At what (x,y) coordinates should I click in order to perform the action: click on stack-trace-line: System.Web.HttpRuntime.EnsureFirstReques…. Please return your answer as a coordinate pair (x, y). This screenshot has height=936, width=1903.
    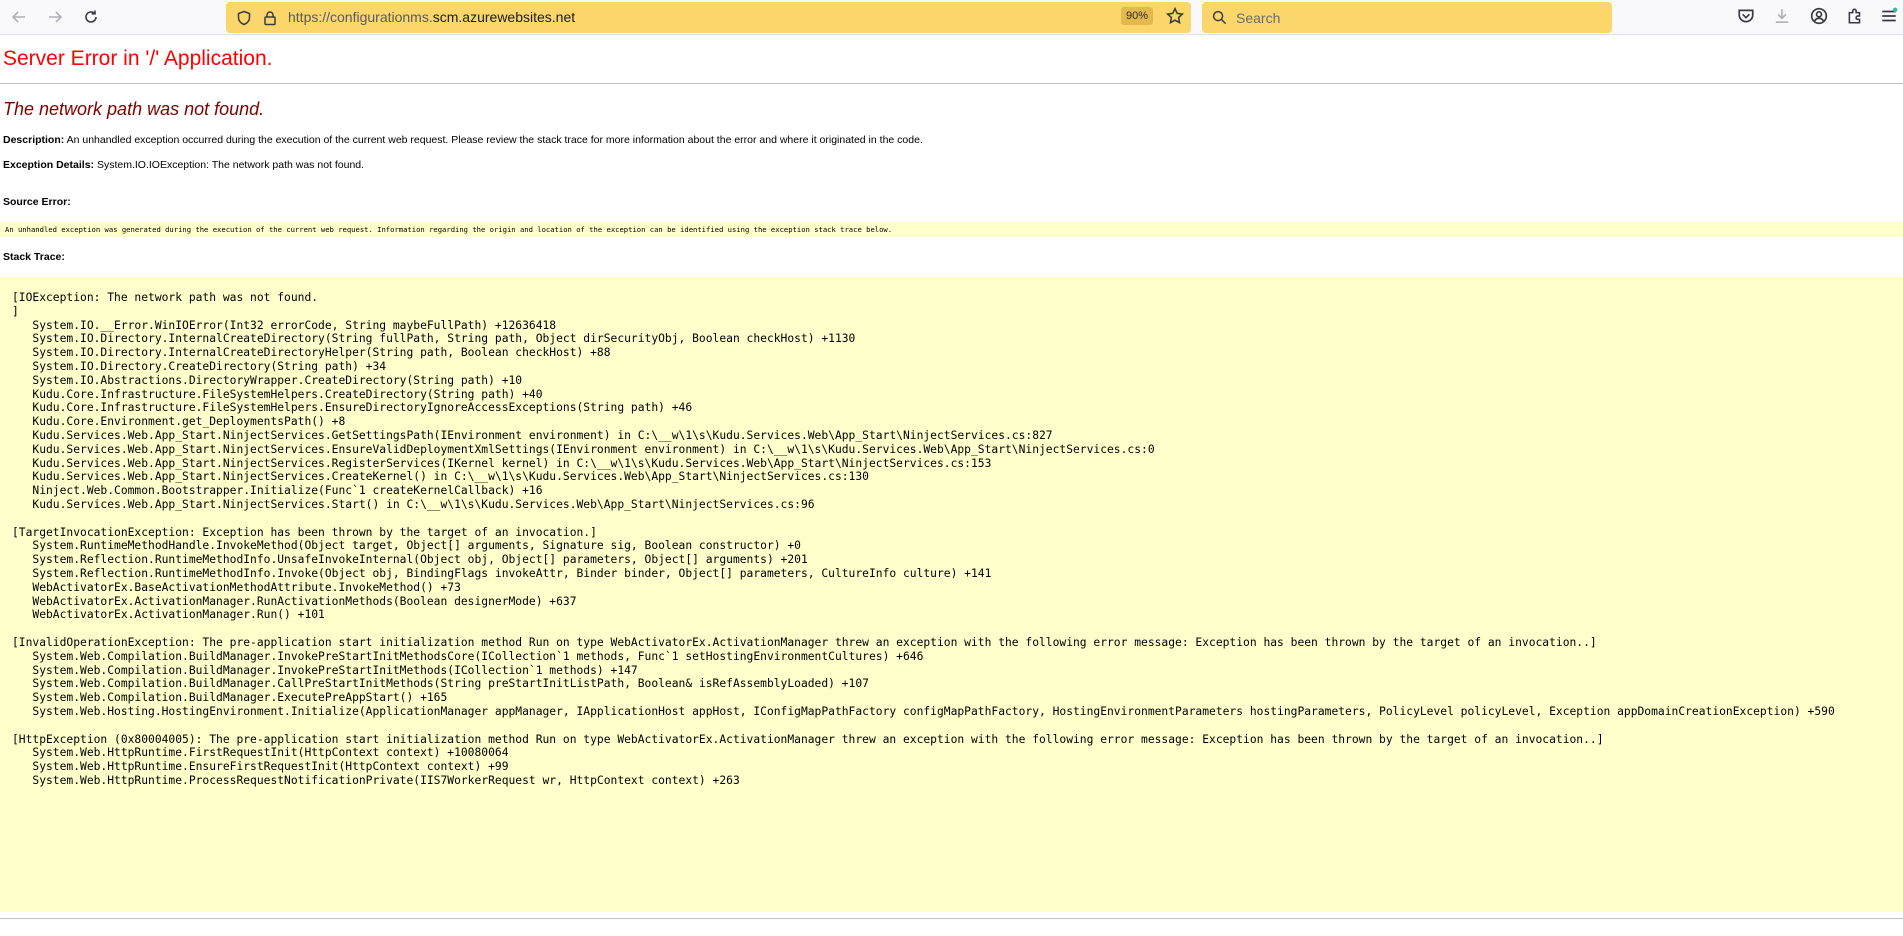
    Looking at the image, I should click on (260, 767).